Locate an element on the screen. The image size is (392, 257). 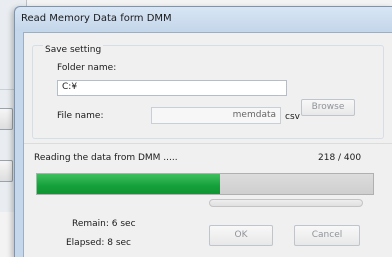
remain-time-text: Remain: 6 sec is located at coordinates (104, 224).